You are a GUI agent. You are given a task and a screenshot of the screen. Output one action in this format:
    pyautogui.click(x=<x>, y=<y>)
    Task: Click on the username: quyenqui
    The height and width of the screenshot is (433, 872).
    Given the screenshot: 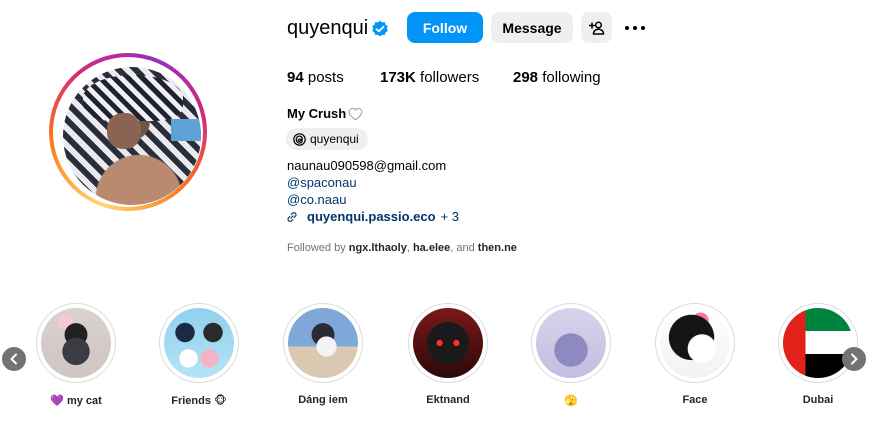 What is the action you would take?
    pyautogui.click(x=328, y=28)
    